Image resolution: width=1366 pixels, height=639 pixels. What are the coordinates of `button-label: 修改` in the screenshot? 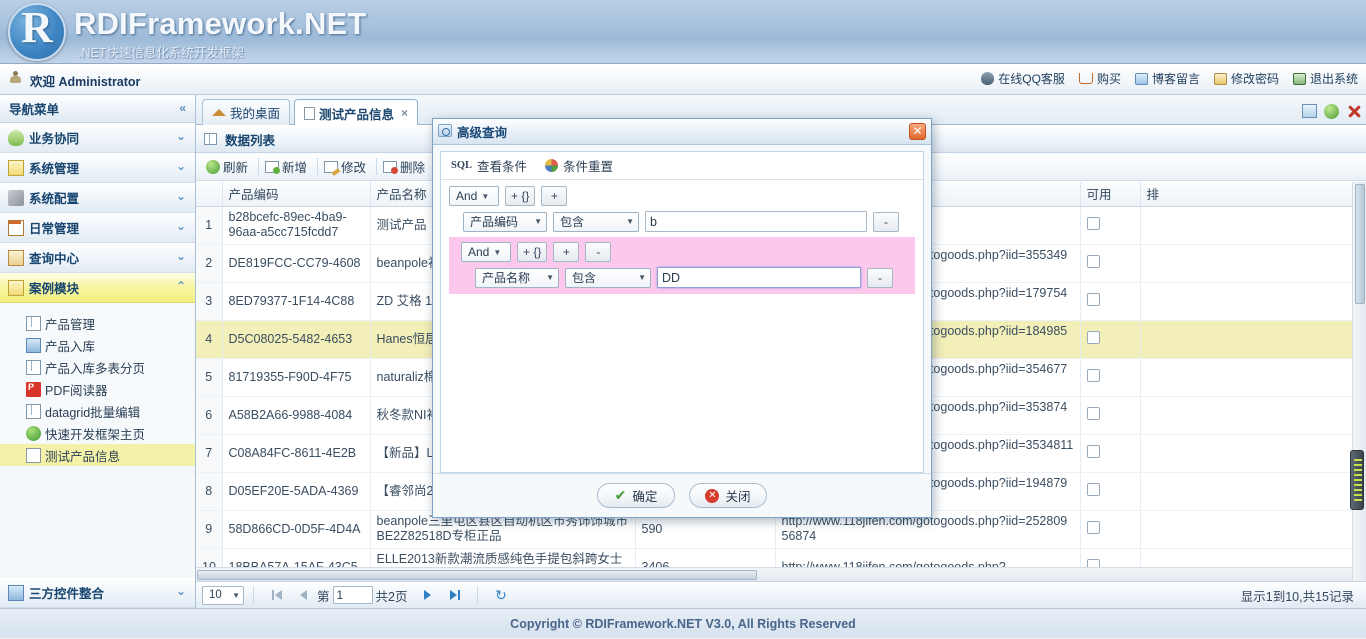 It's located at (353, 166).